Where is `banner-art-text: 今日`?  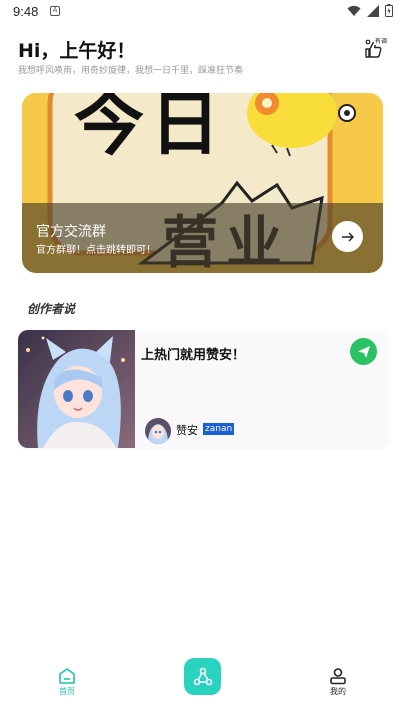 banner-art-text: 今日 is located at coordinates (150, 129).